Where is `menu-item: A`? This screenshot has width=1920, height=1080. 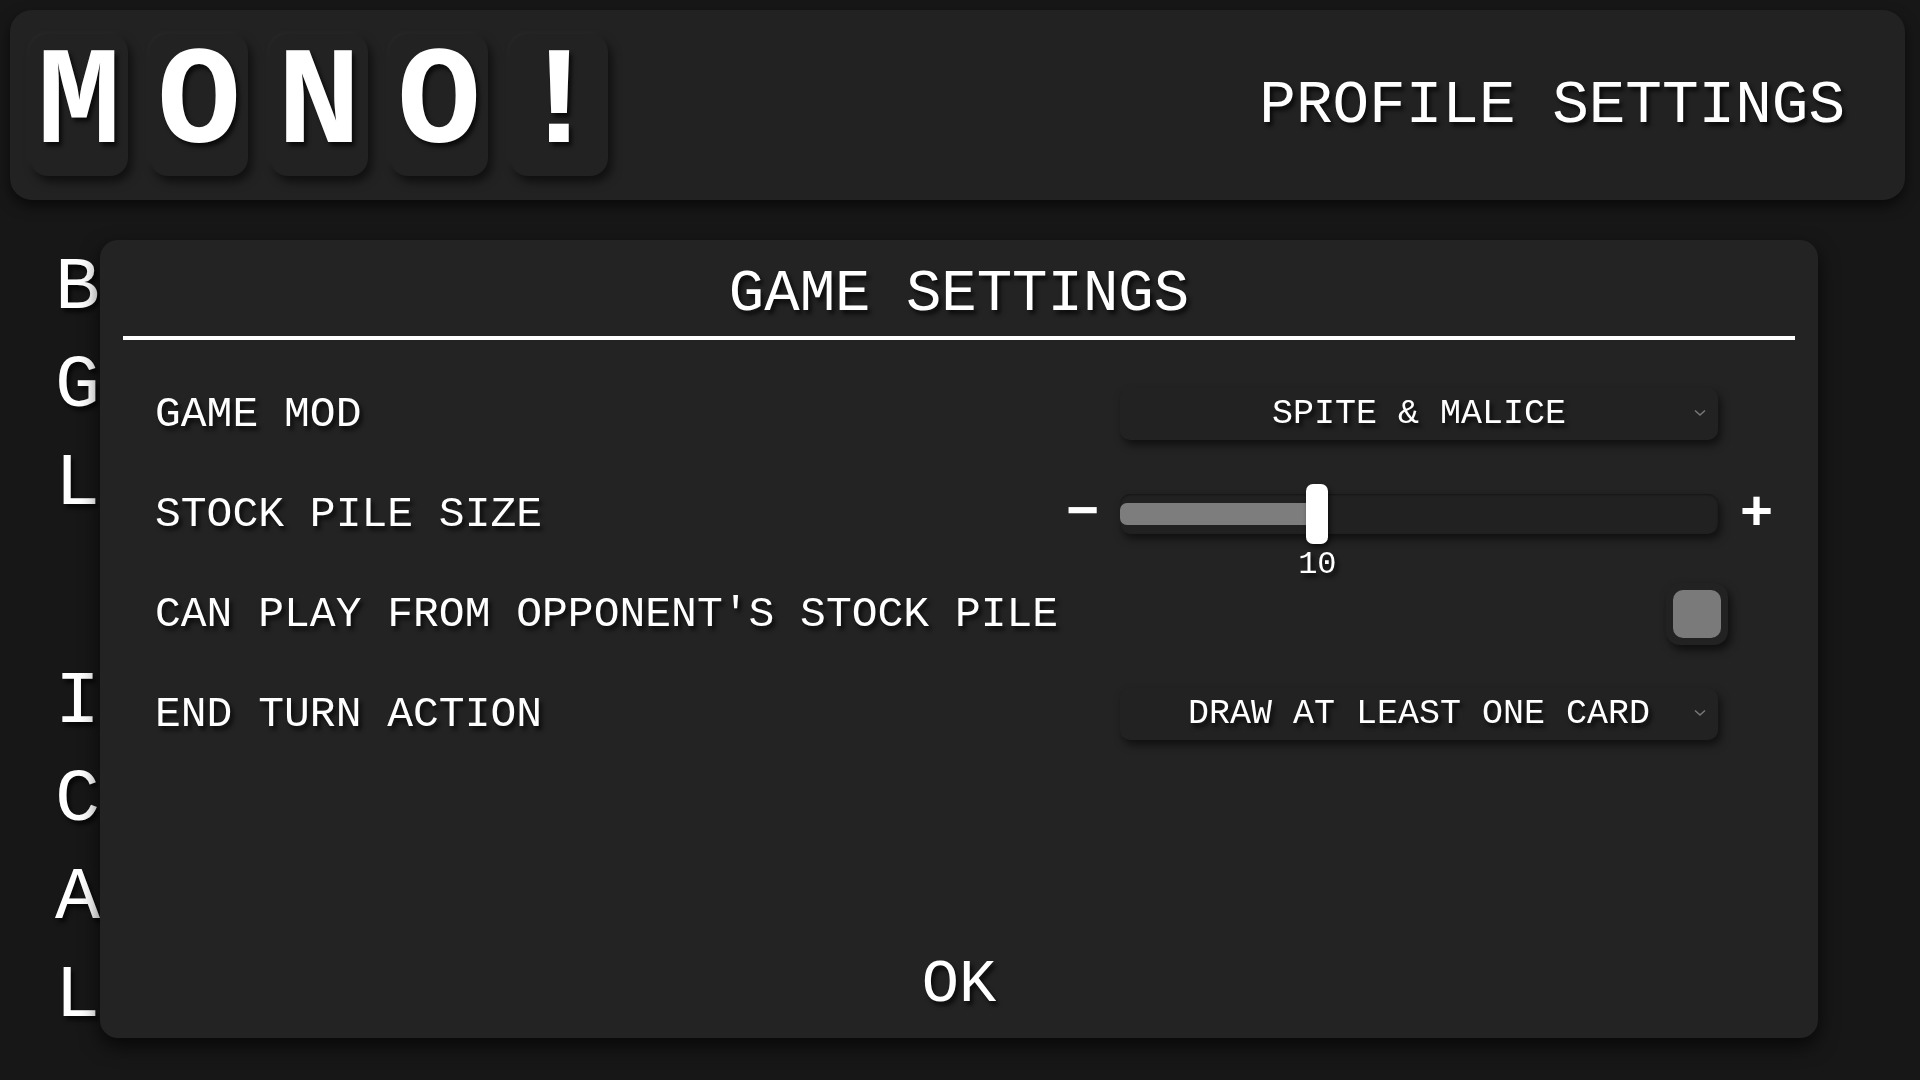
menu-item: A is located at coordinates (77, 899).